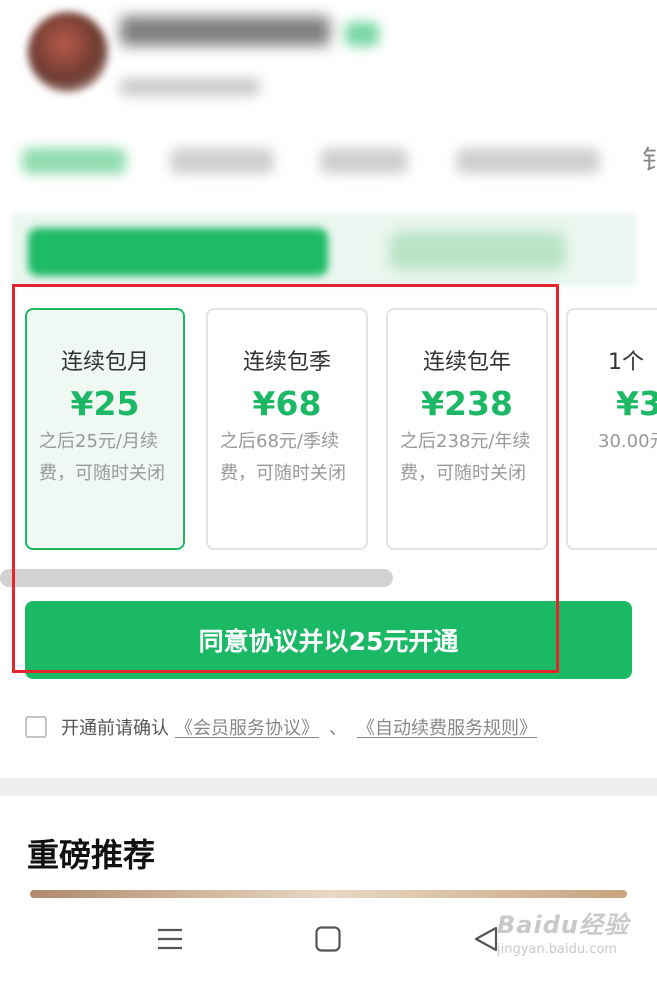 The image size is (657, 982). What do you see at coordinates (467, 429) in the screenshot?
I see `plan-card-yearly: 连续包年 ¥238 之后238元/年续费，可随时关闭` at bounding box center [467, 429].